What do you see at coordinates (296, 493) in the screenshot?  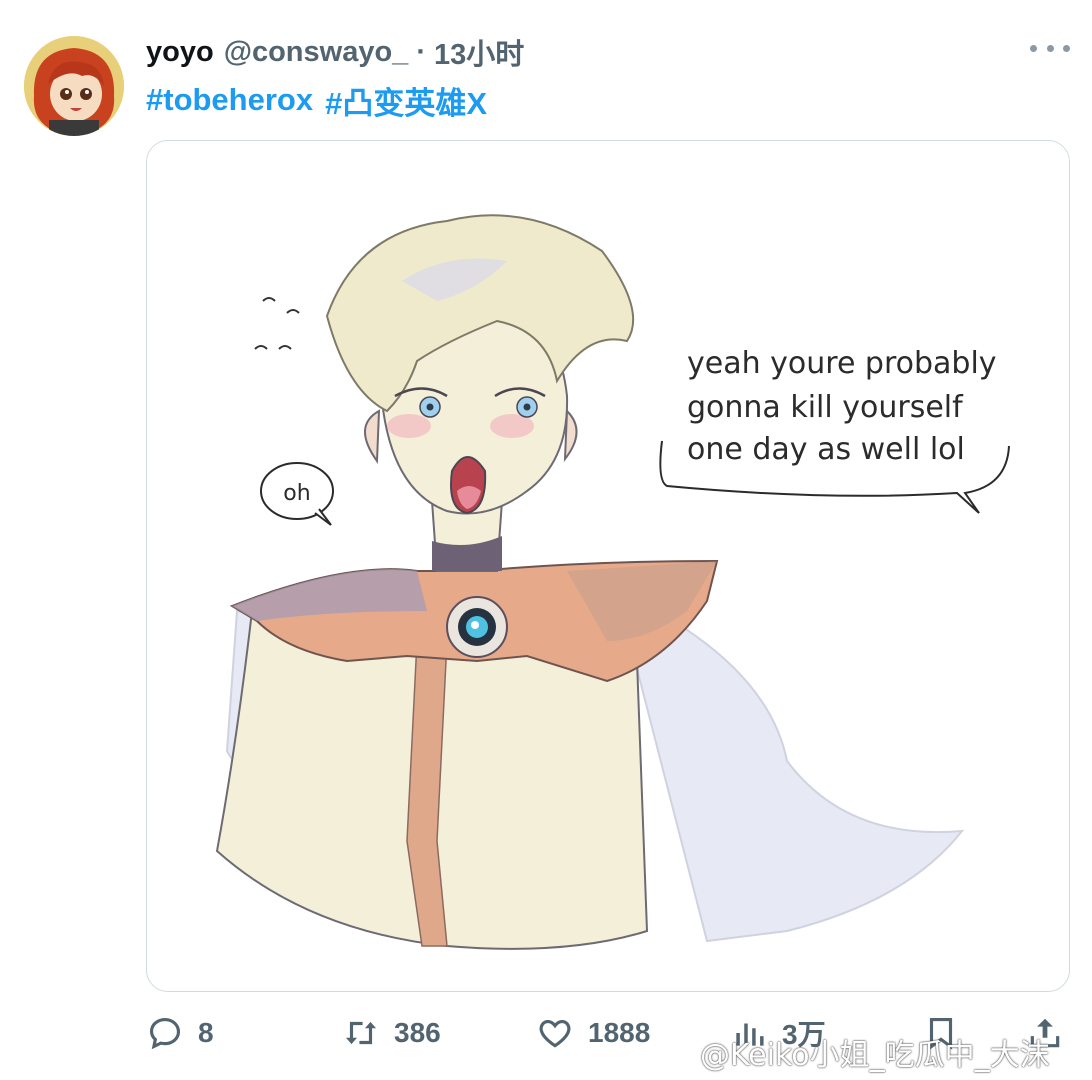 I see `small-bubble-text: oh` at bounding box center [296, 493].